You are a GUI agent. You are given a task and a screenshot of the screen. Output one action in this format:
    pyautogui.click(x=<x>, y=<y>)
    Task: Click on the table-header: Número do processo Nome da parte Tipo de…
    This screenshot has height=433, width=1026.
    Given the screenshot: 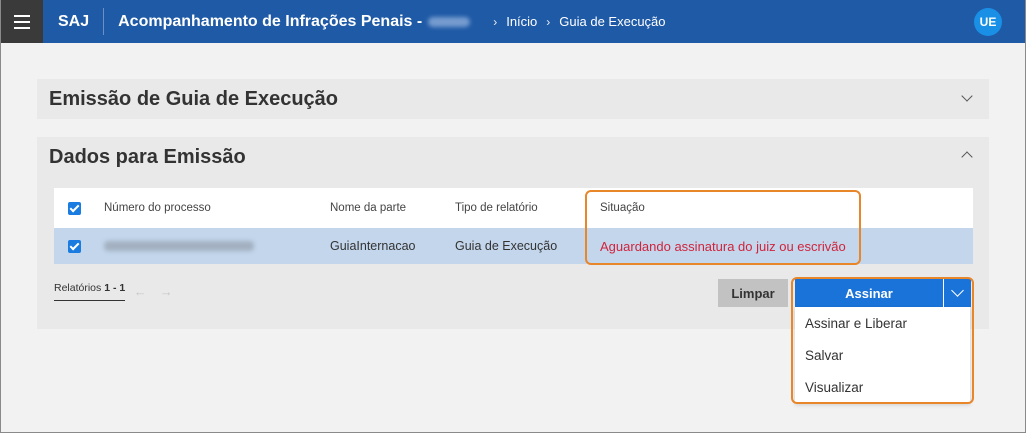 What is the action you would take?
    pyautogui.click(x=513, y=208)
    